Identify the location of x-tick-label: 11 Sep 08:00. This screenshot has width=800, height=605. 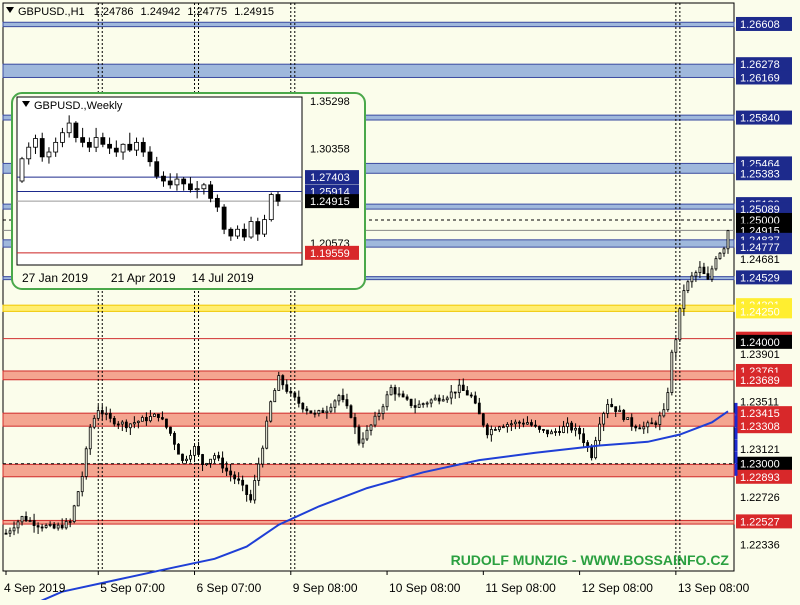
(520, 588).